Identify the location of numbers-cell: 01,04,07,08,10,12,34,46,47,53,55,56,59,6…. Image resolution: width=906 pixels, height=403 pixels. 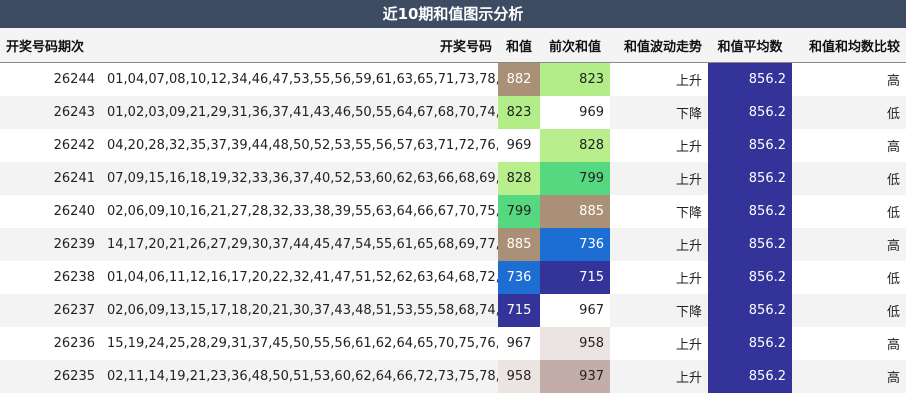
(299, 79).